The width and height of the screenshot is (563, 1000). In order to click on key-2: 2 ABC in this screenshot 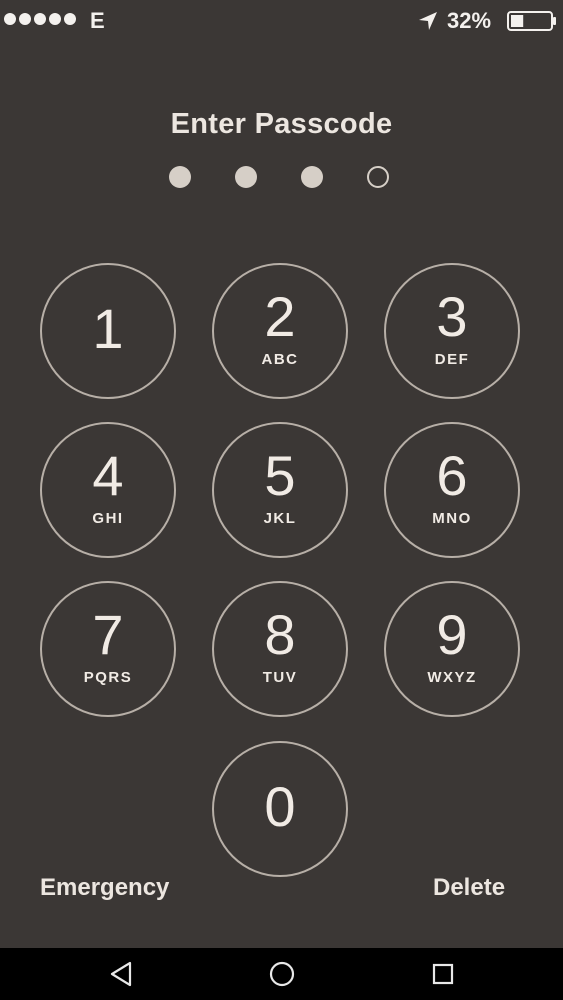, I will do `click(280, 331)`.